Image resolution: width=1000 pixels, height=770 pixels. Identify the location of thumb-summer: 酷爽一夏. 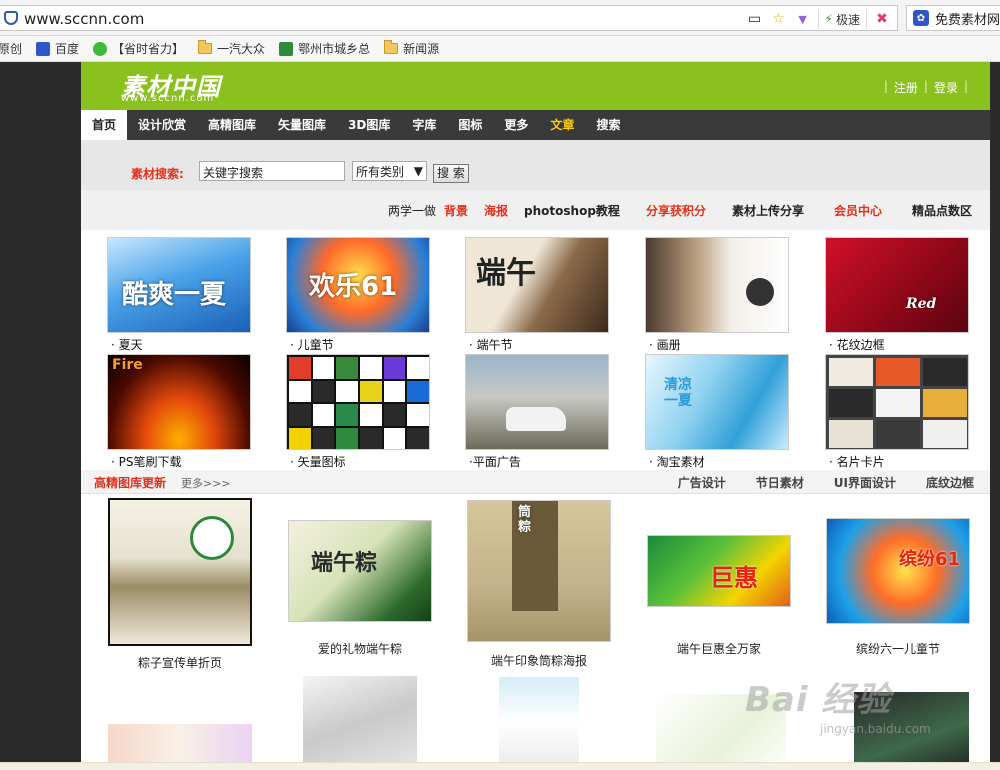
(179, 285).